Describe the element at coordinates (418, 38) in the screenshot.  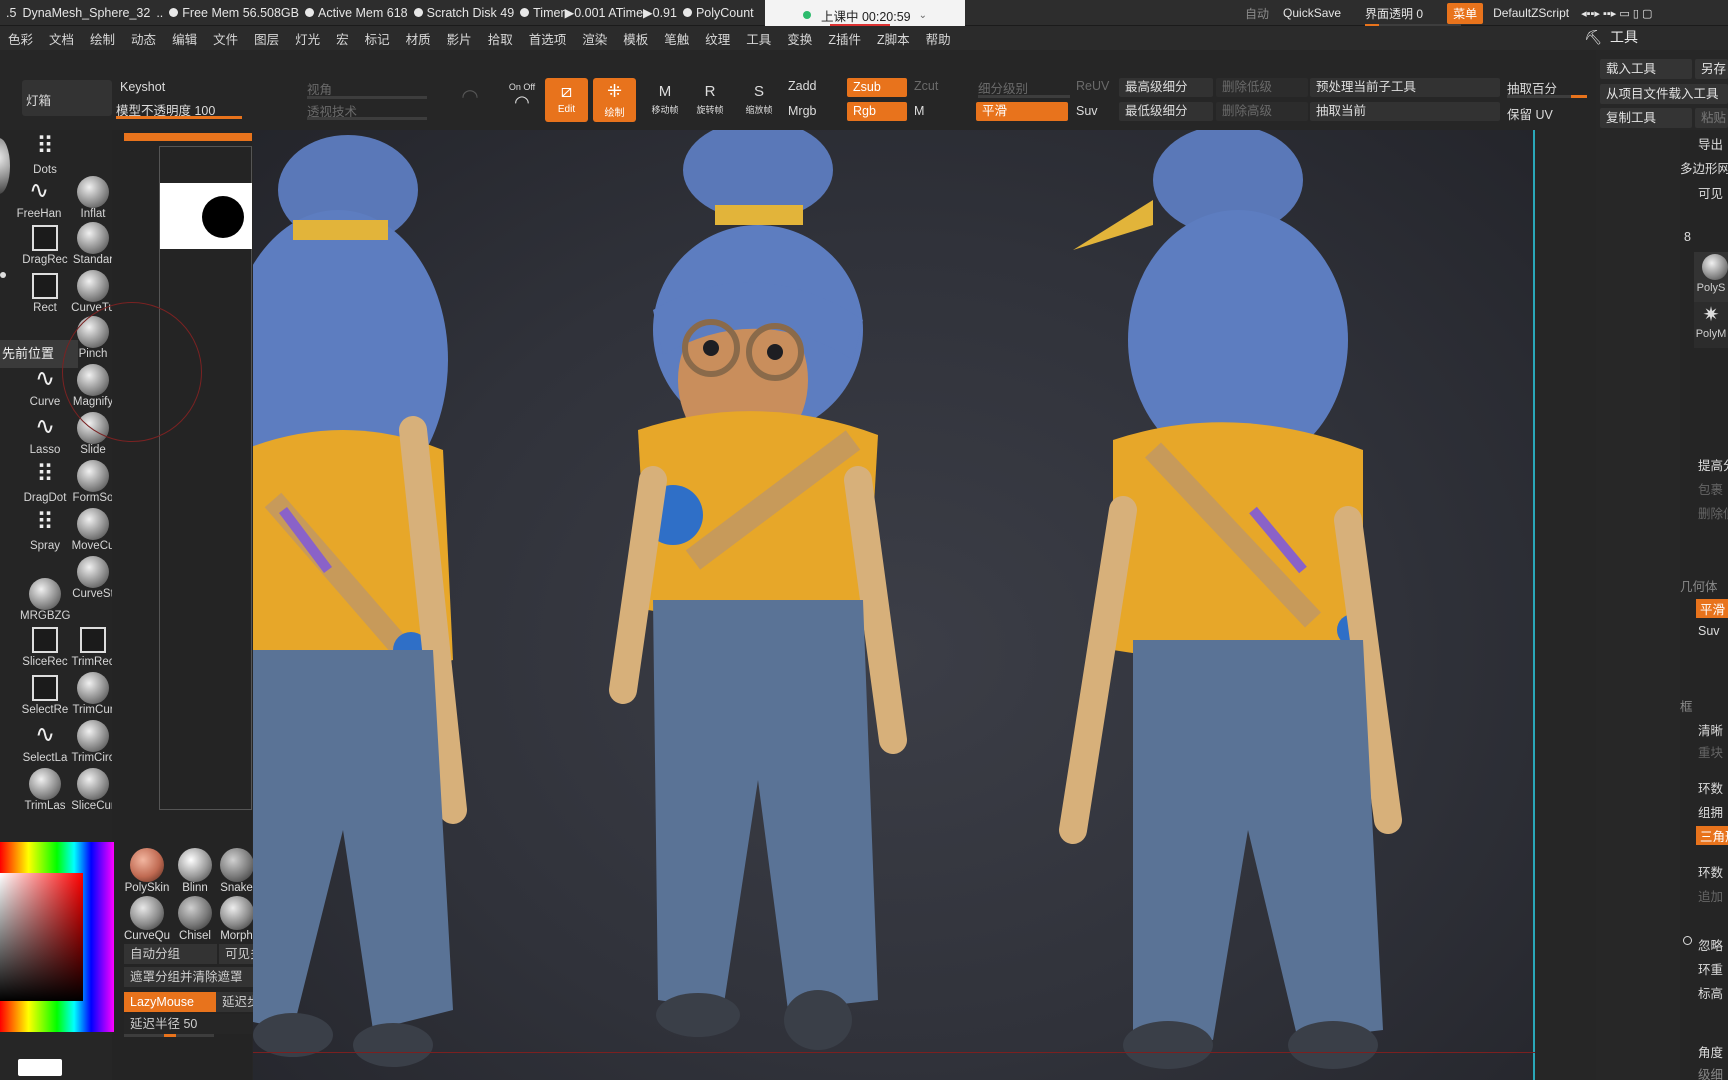
I see `menu-item-10: 材质` at that location.